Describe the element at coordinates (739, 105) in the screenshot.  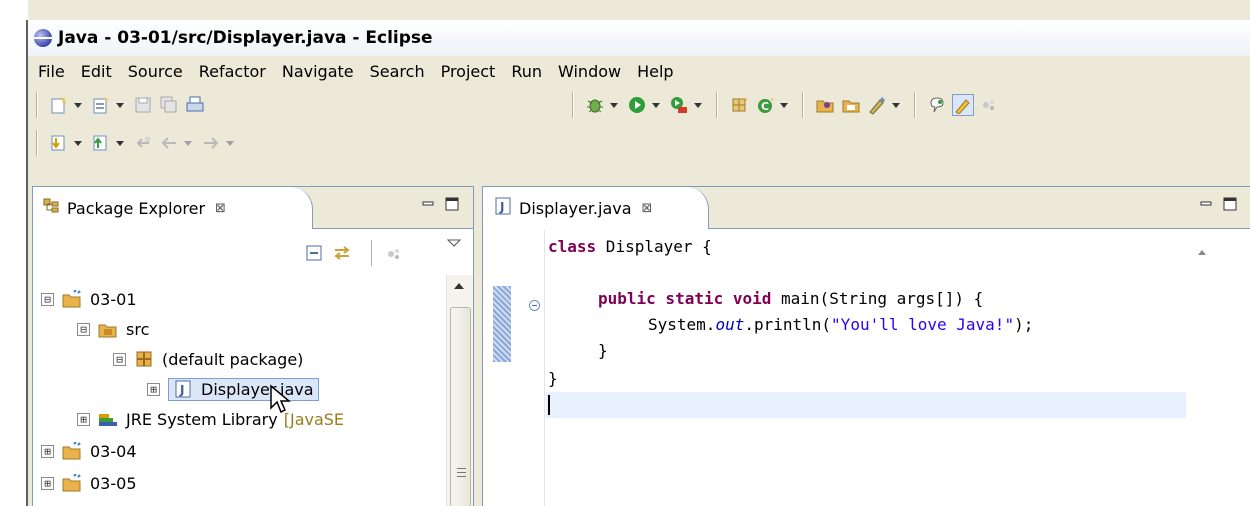
I see `new-java-project-icon` at that location.